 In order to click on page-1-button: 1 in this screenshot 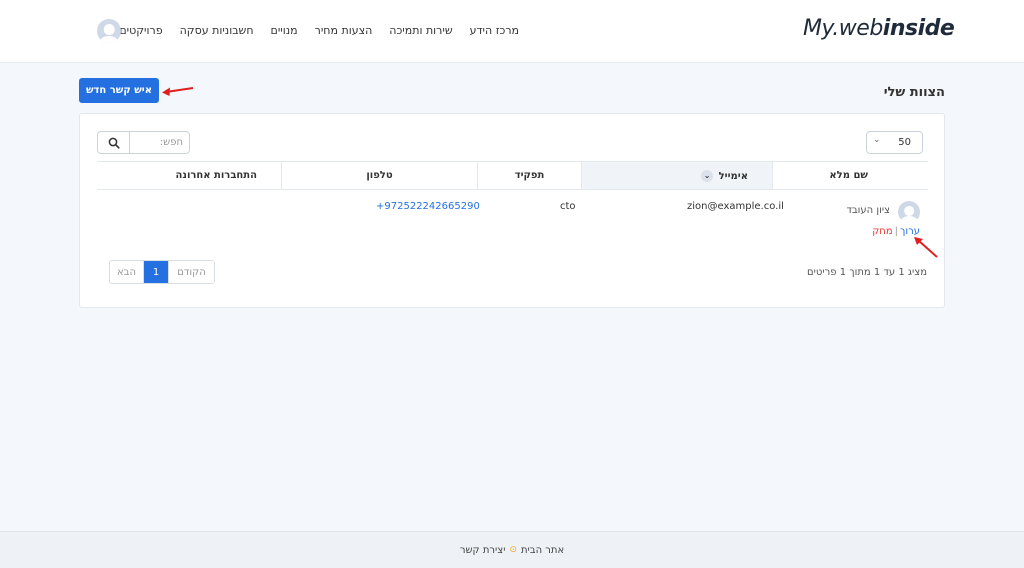, I will do `click(156, 272)`.